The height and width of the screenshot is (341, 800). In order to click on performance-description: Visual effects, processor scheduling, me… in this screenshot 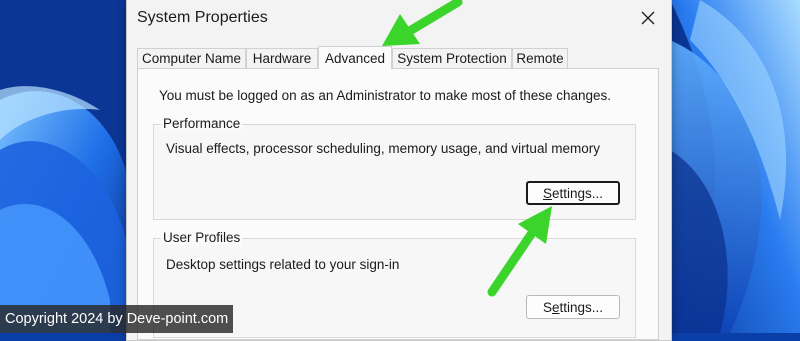, I will do `click(383, 148)`.